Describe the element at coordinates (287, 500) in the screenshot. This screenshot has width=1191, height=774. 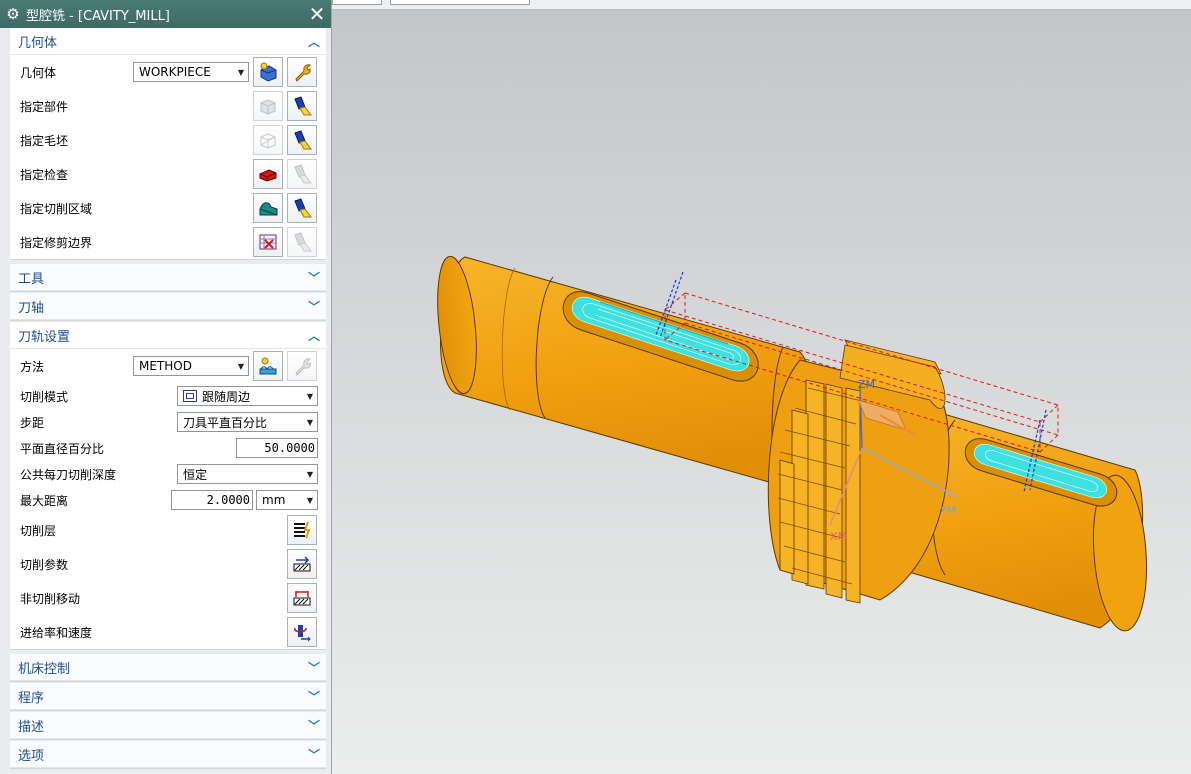
I see `max-distance-unit-select: mm ▼` at that location.